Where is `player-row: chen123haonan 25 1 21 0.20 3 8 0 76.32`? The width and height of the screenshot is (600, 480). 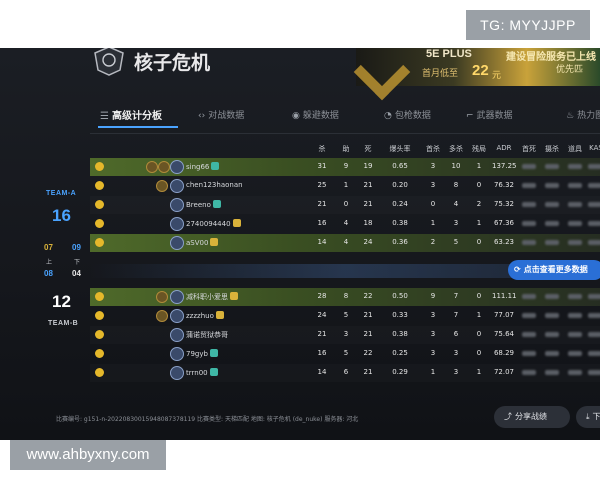
player-row: chen123haonan 25 1 21 0.20 3 8 0 76.32 is located at coordinates (345, 186).